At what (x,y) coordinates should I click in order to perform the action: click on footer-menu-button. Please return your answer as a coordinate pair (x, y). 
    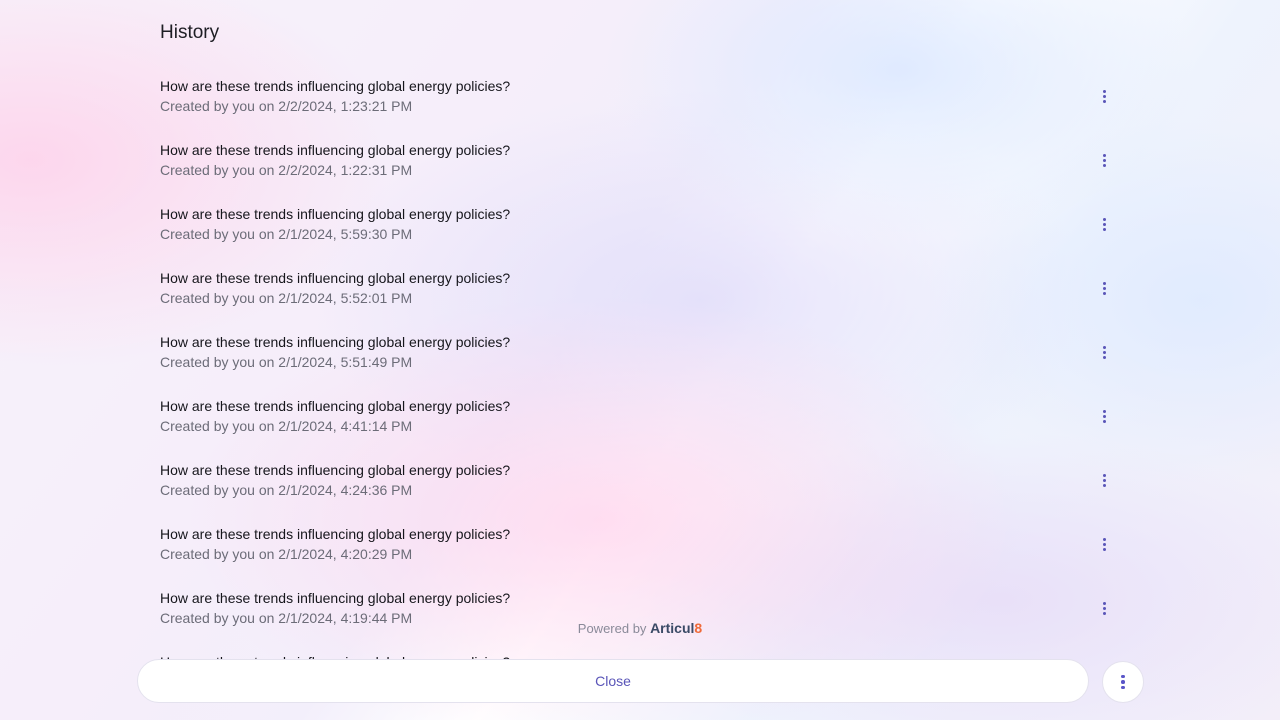
    Looking at the image, I should click on (1123, 682).